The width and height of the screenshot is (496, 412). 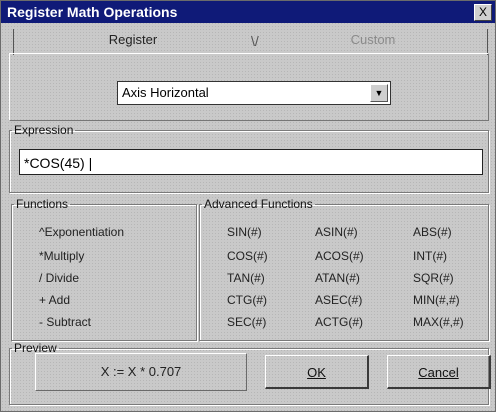 I want to click on close-button: X, so click(x=483, y=12).